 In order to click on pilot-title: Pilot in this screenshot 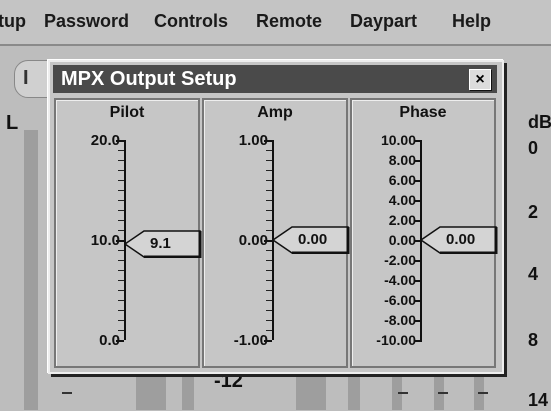, I will do `click(127, 112)`.